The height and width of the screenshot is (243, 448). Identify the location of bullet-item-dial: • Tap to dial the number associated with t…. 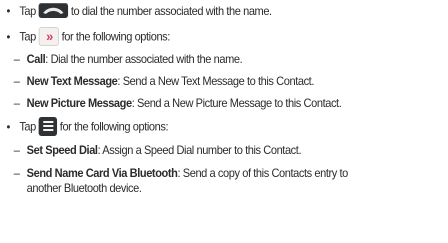
(139, 11).